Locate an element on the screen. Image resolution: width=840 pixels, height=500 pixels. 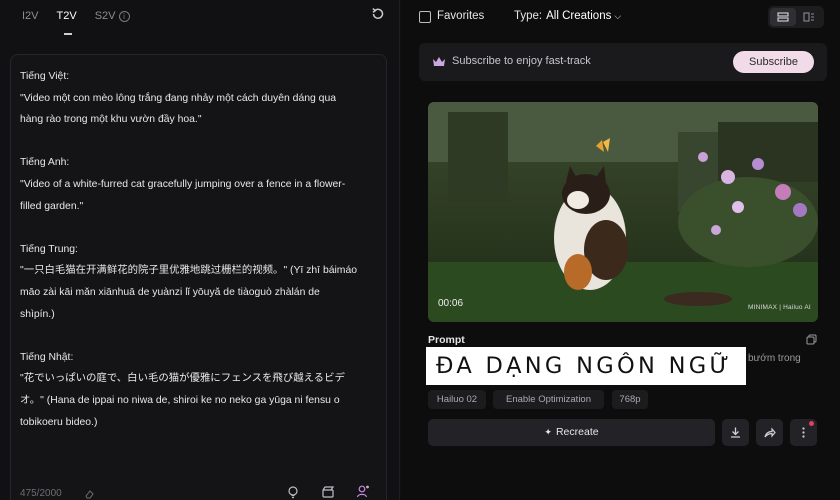
type-filter-value: All Creations is located at coordinates (579, 16).